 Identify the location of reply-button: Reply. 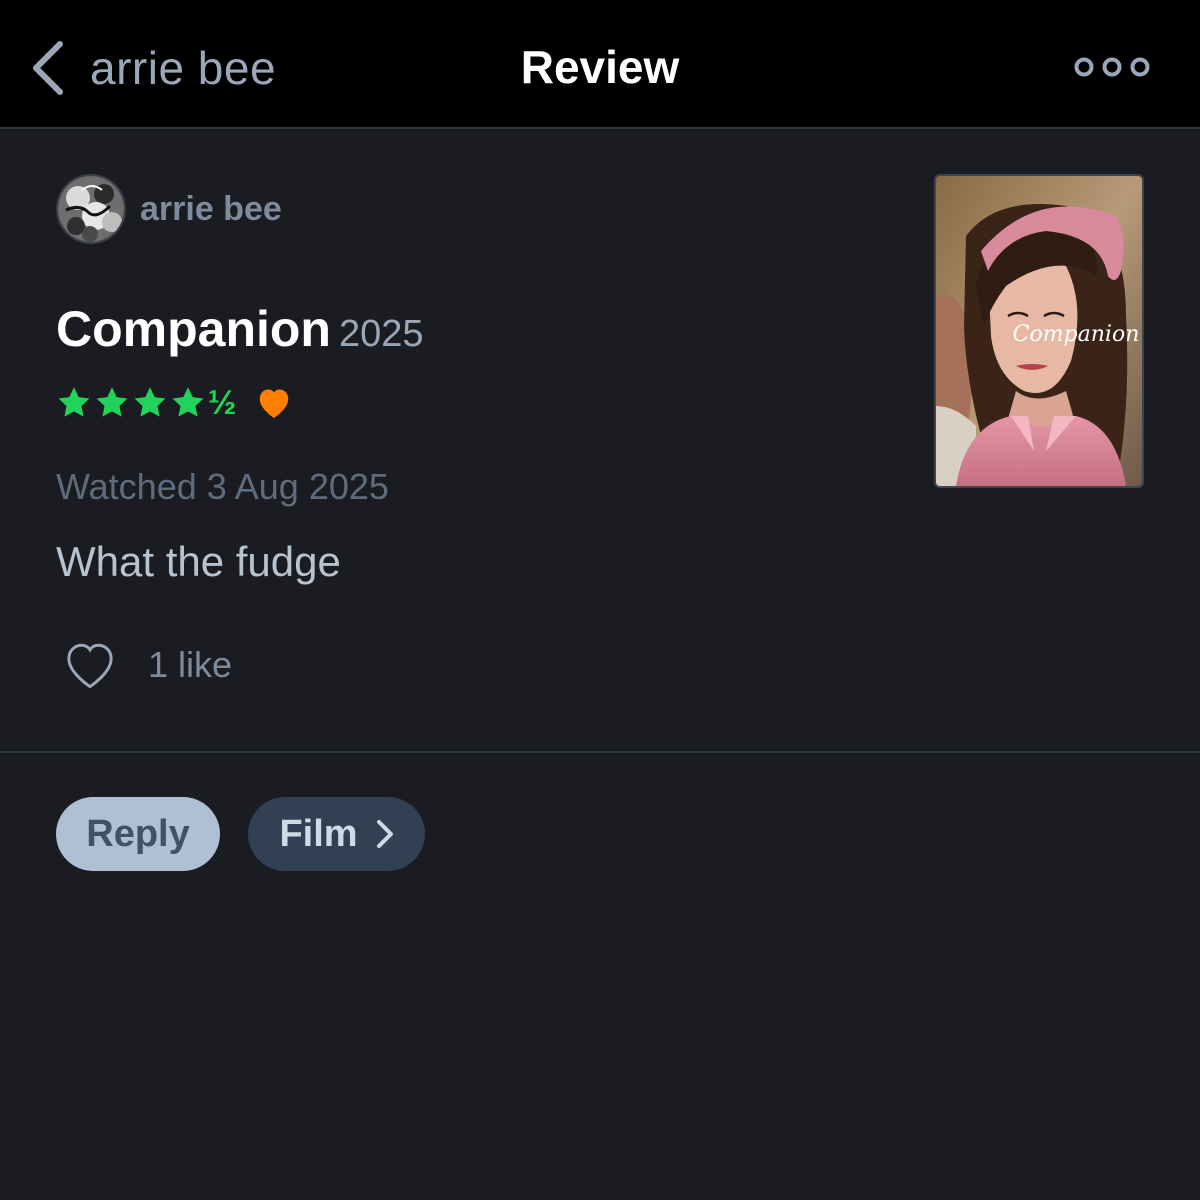
(138, 834).